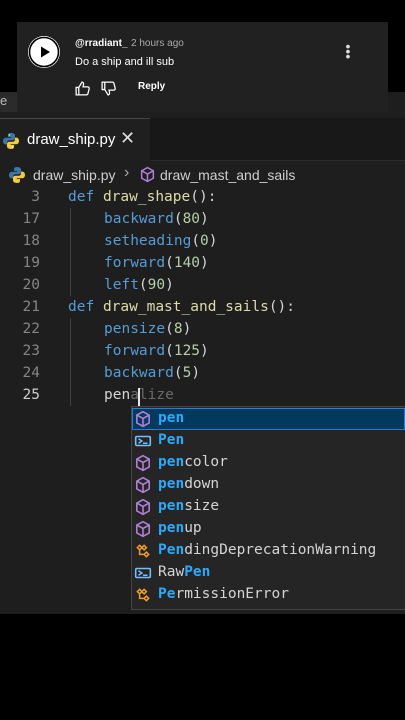  Describe the element at coordinates (269, 529) in the screenshot. I see `autocomplete-item: penup` at that location.